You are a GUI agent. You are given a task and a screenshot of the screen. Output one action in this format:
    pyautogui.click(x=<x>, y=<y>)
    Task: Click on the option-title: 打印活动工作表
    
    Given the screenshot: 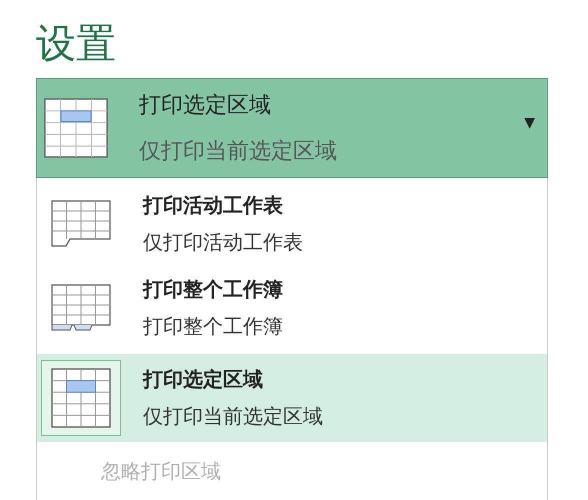 What is the action you would take?
    pyautogui.click(x=213, y=205)
    